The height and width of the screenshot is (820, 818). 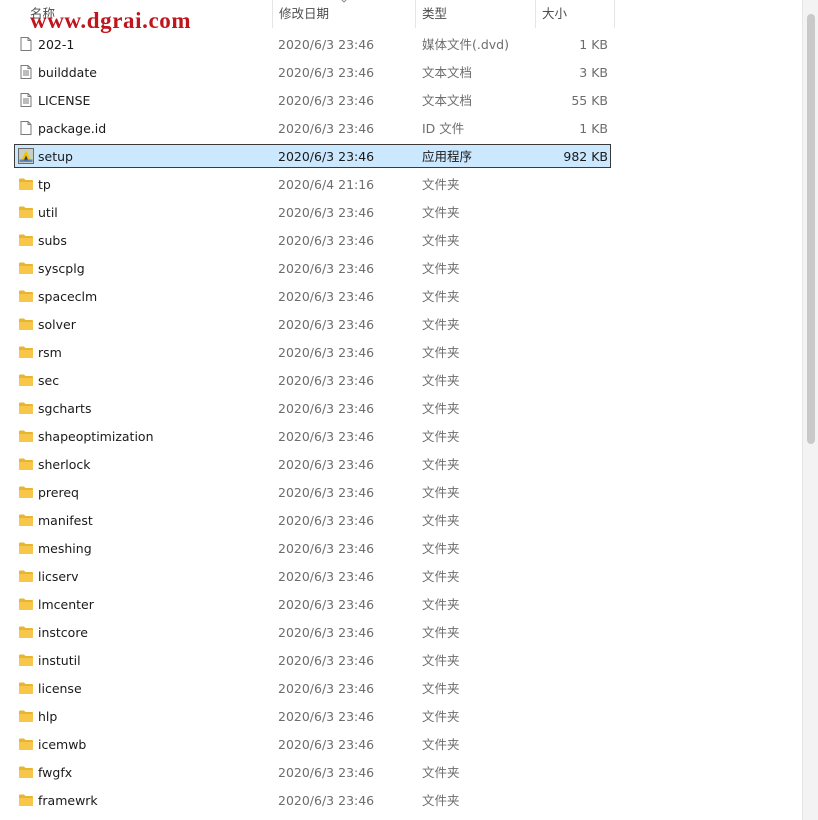 What do you see at coordinates (326, 184) in the screenshot?
I see `file-date: 2020/6/4 21:16` at bounding box center [326, 184].